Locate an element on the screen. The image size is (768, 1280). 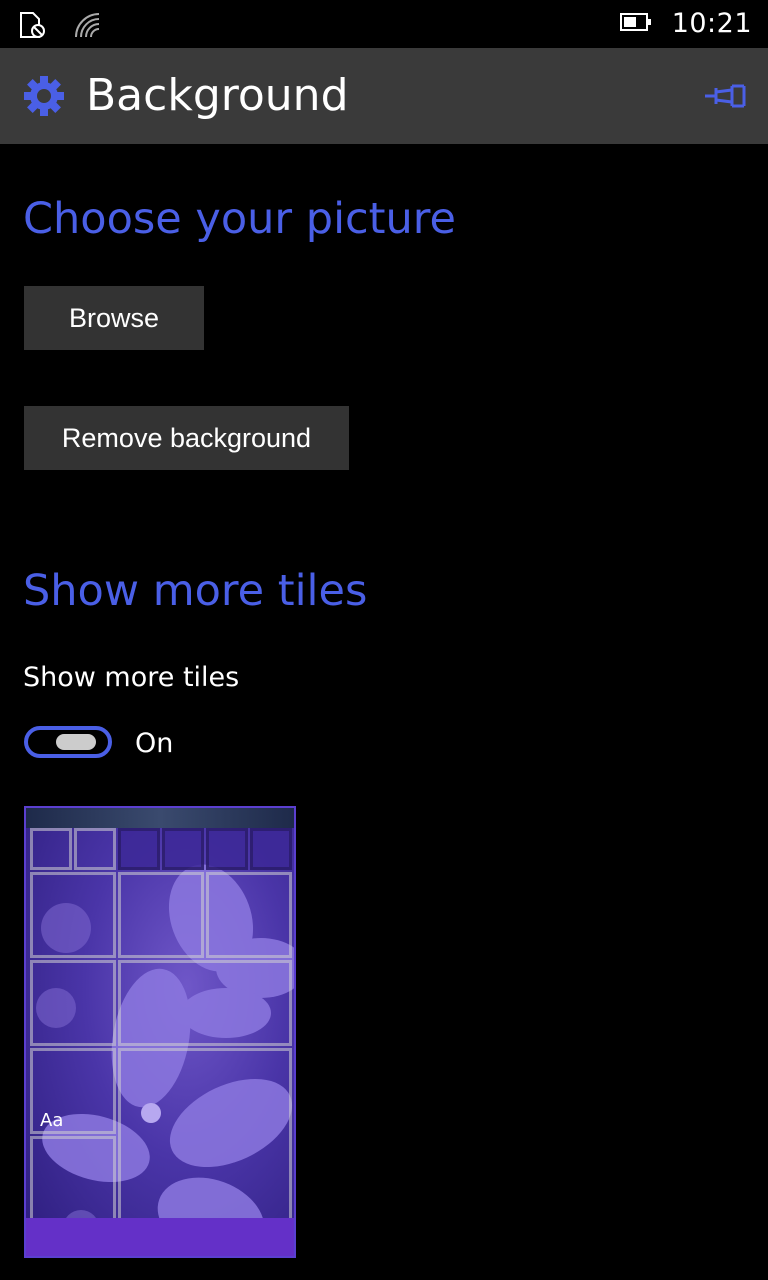
preview-accent-bar is located at coordinates (160, 1237).